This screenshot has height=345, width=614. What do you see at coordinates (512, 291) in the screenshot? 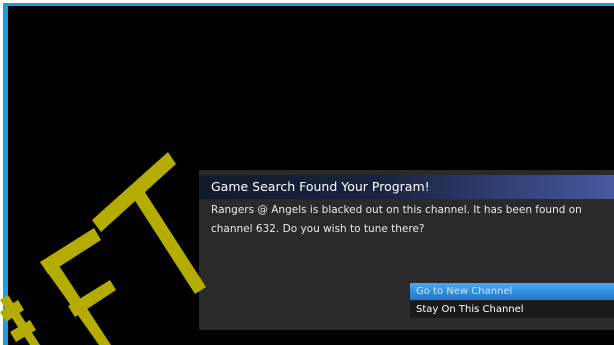
I see `go-to-new-channel-button: Go to New Channel` at bounding box center [512, 291].